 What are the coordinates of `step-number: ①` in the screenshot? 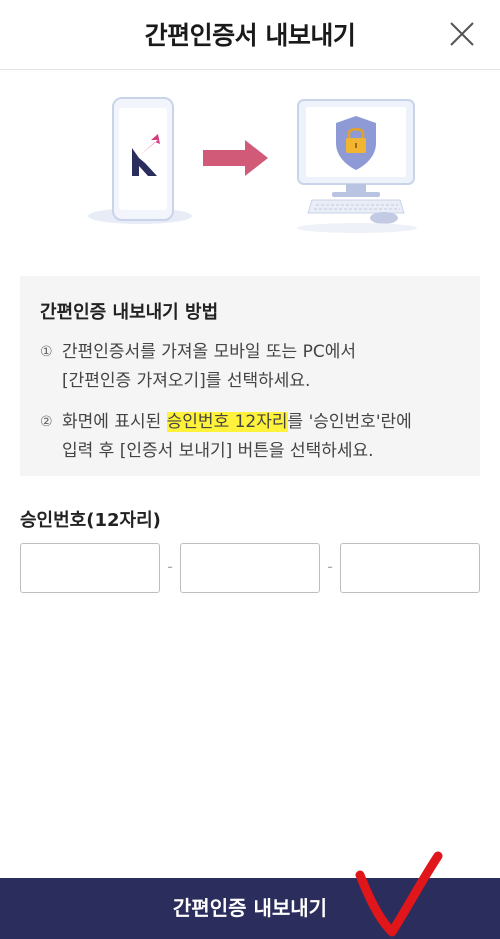 It's located at (46, 352).